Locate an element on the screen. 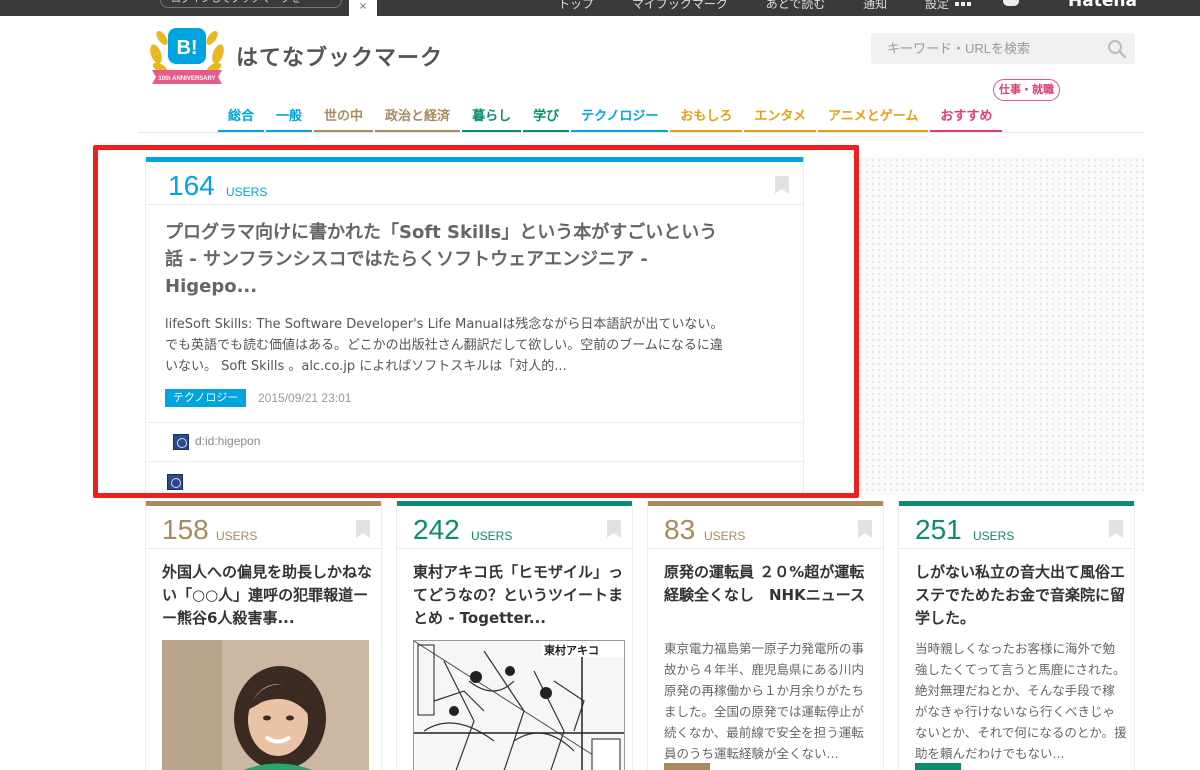 The width and height of the screenshot is (1200, 770). entry-thumbnail-photo is located at coordinates (265, 705).